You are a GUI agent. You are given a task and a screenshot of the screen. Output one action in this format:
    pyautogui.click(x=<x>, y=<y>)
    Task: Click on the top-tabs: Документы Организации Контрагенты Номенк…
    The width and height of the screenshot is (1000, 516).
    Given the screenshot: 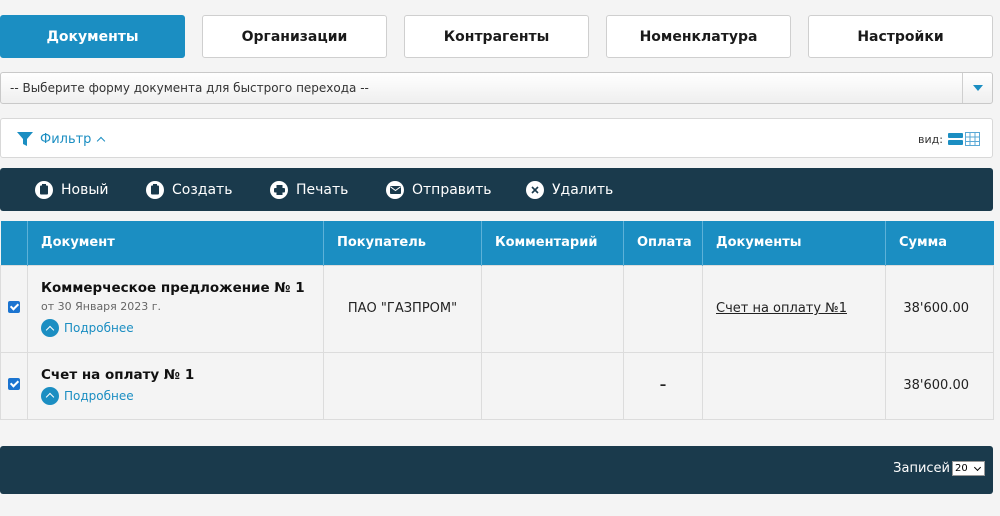 What is the action you would take?
    pyautogui.click(x=500, y=36)
    